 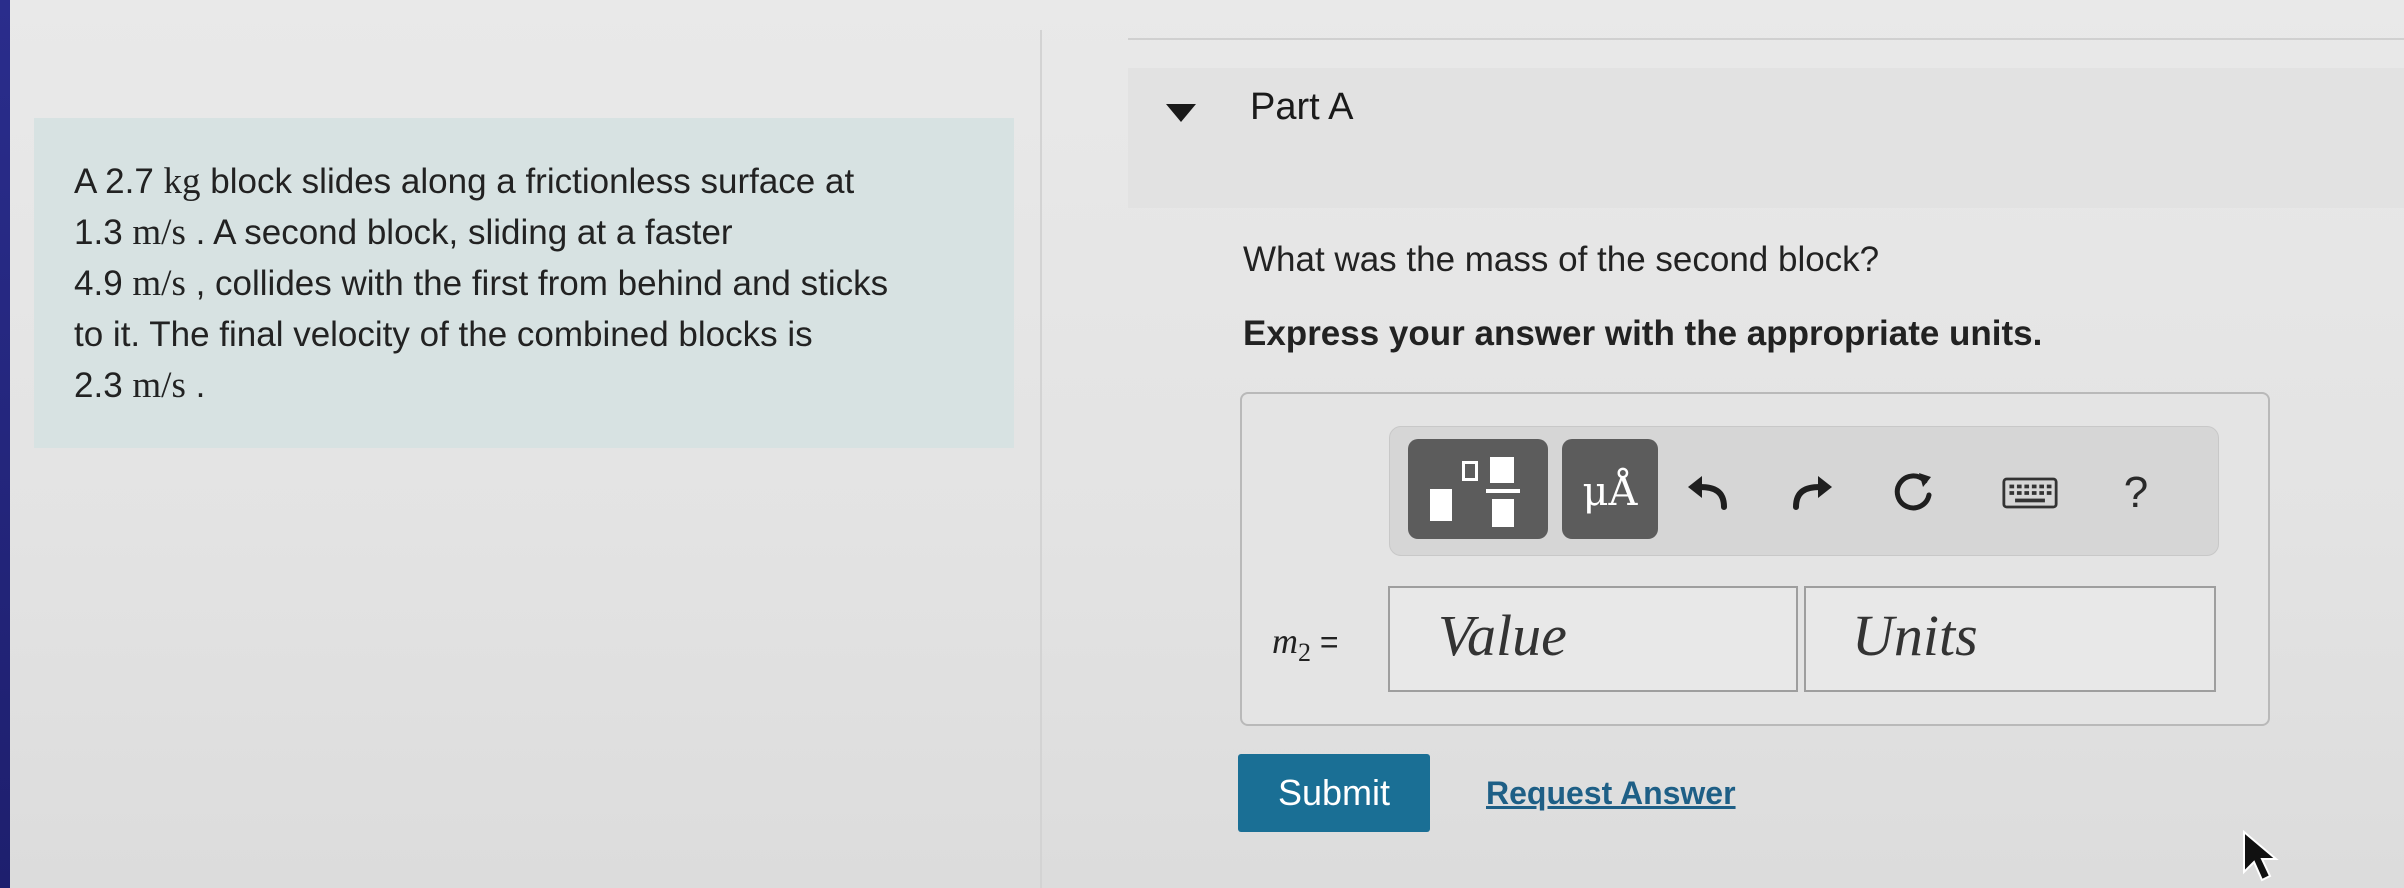 I want to click on keyboard-icon, so click(x=2030, y=493).